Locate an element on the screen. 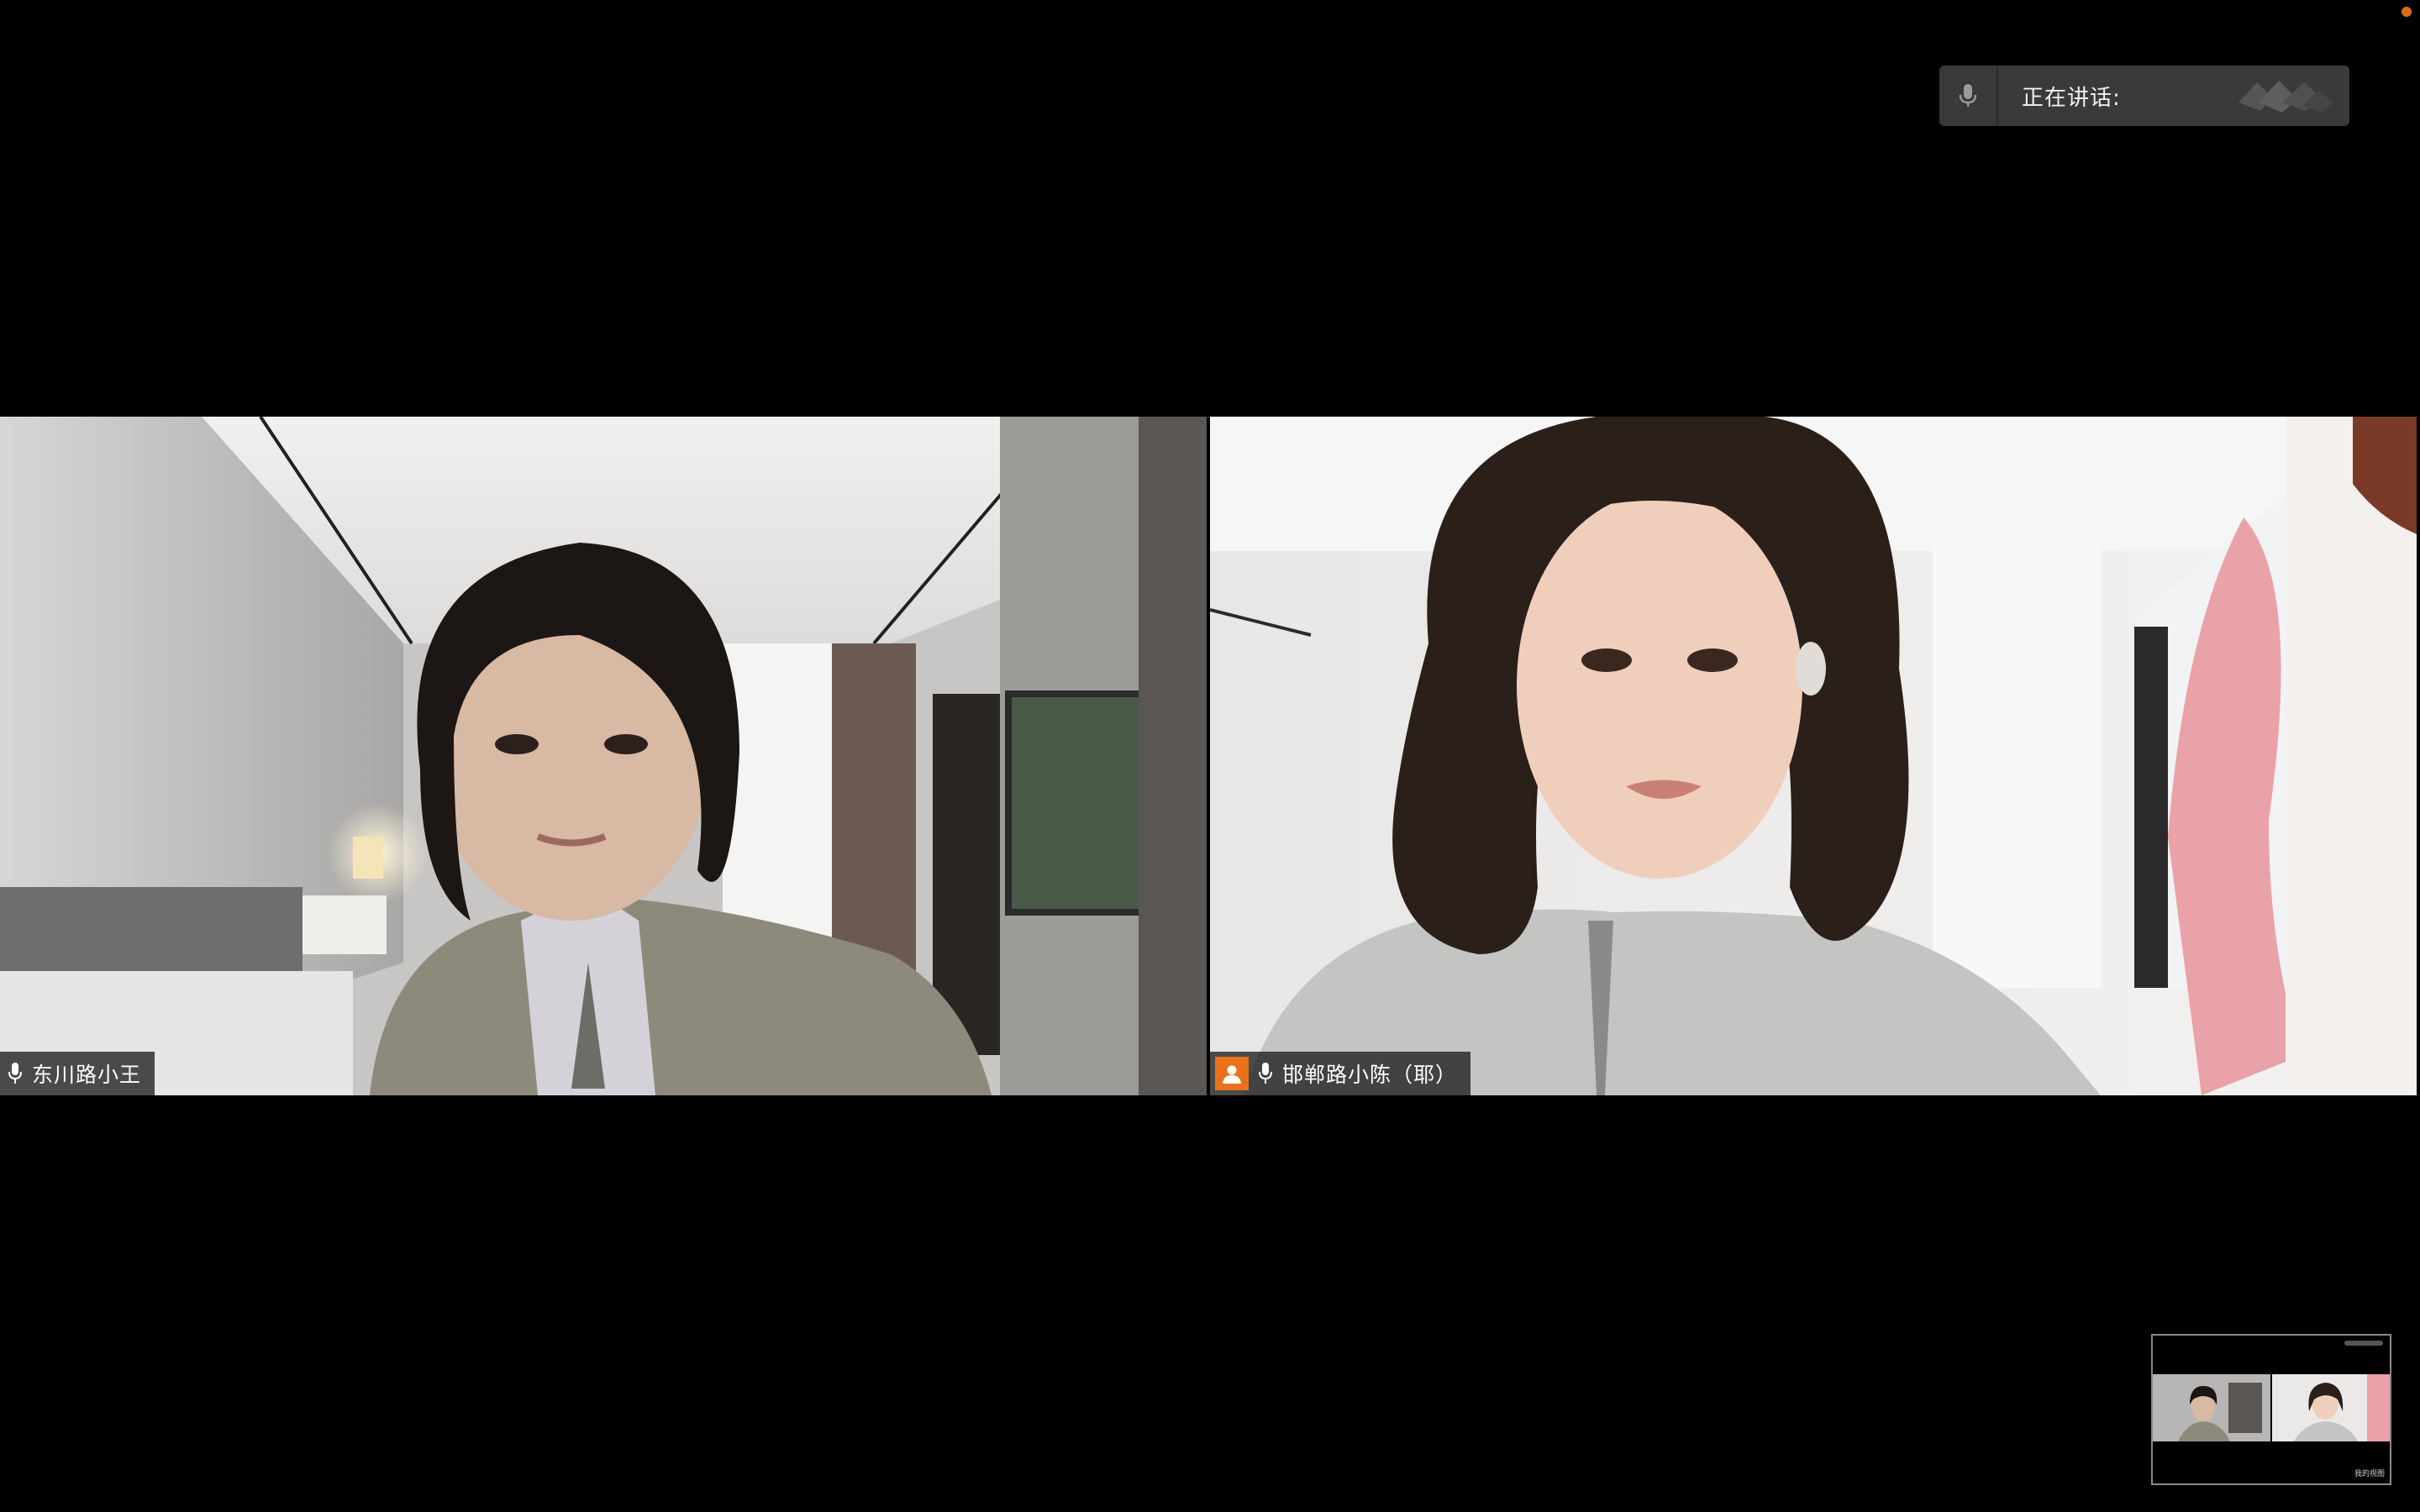 The image size is (2420, 1512). participant-name-tag: 邯郸路小陈（耶） is located at coordinates (1341, 1073).